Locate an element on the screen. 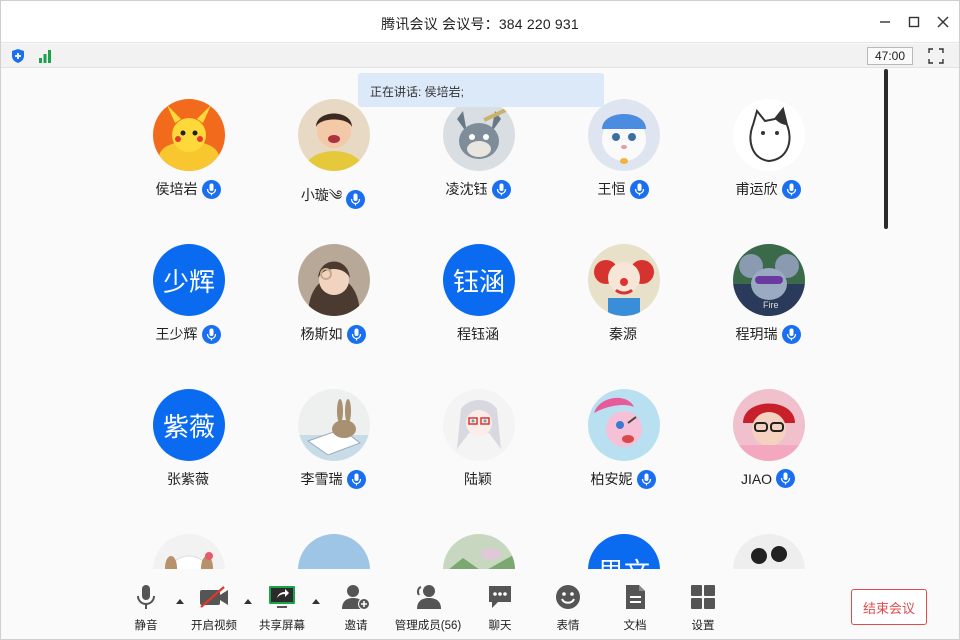 Image resolution: width=960 pixels, height=640 pixels. mute-options-caret-icon is located at coordinates (180, 601).